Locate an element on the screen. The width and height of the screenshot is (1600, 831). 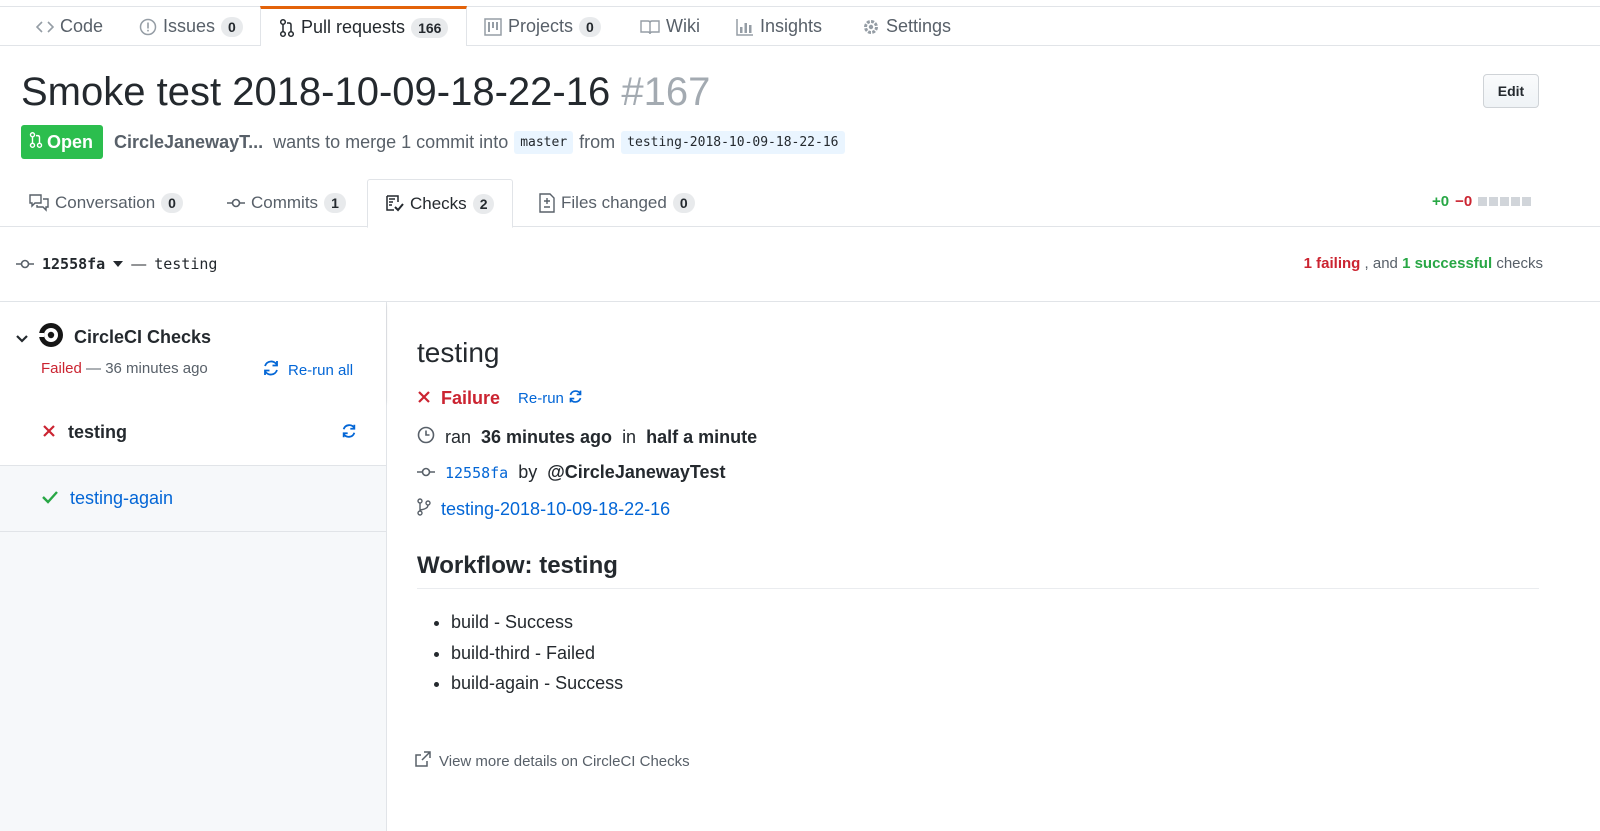
checks-summary: 1 failing , and 1 successful checks is located at coordinates (1423, 263).